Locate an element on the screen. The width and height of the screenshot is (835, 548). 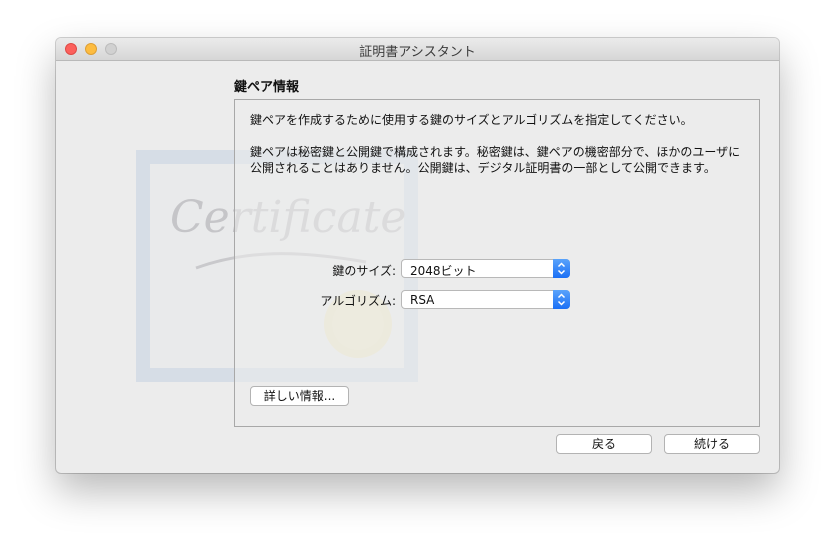
back-button: 戻る is located at coordinates (604, 444).